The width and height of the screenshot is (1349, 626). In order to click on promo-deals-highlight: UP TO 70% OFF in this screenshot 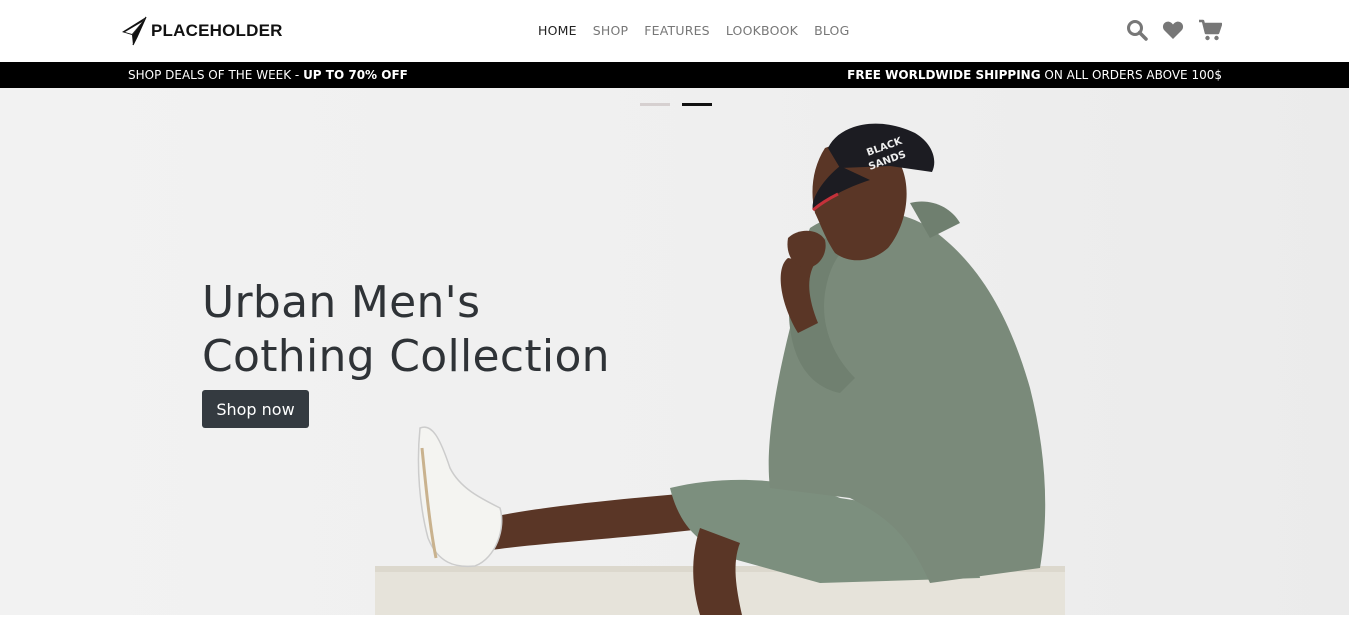, I will do `click(355, 75)`.